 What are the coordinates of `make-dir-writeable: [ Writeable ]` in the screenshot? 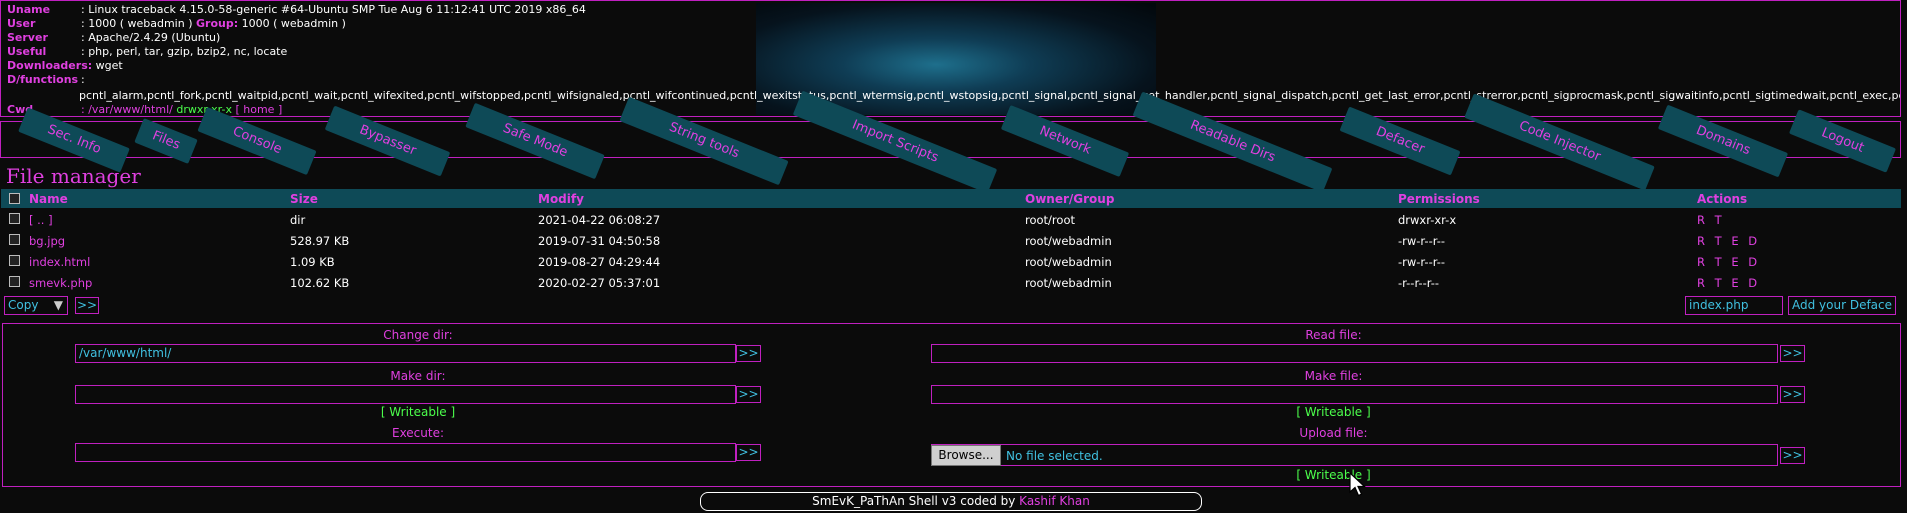 It's located at (418, 412).